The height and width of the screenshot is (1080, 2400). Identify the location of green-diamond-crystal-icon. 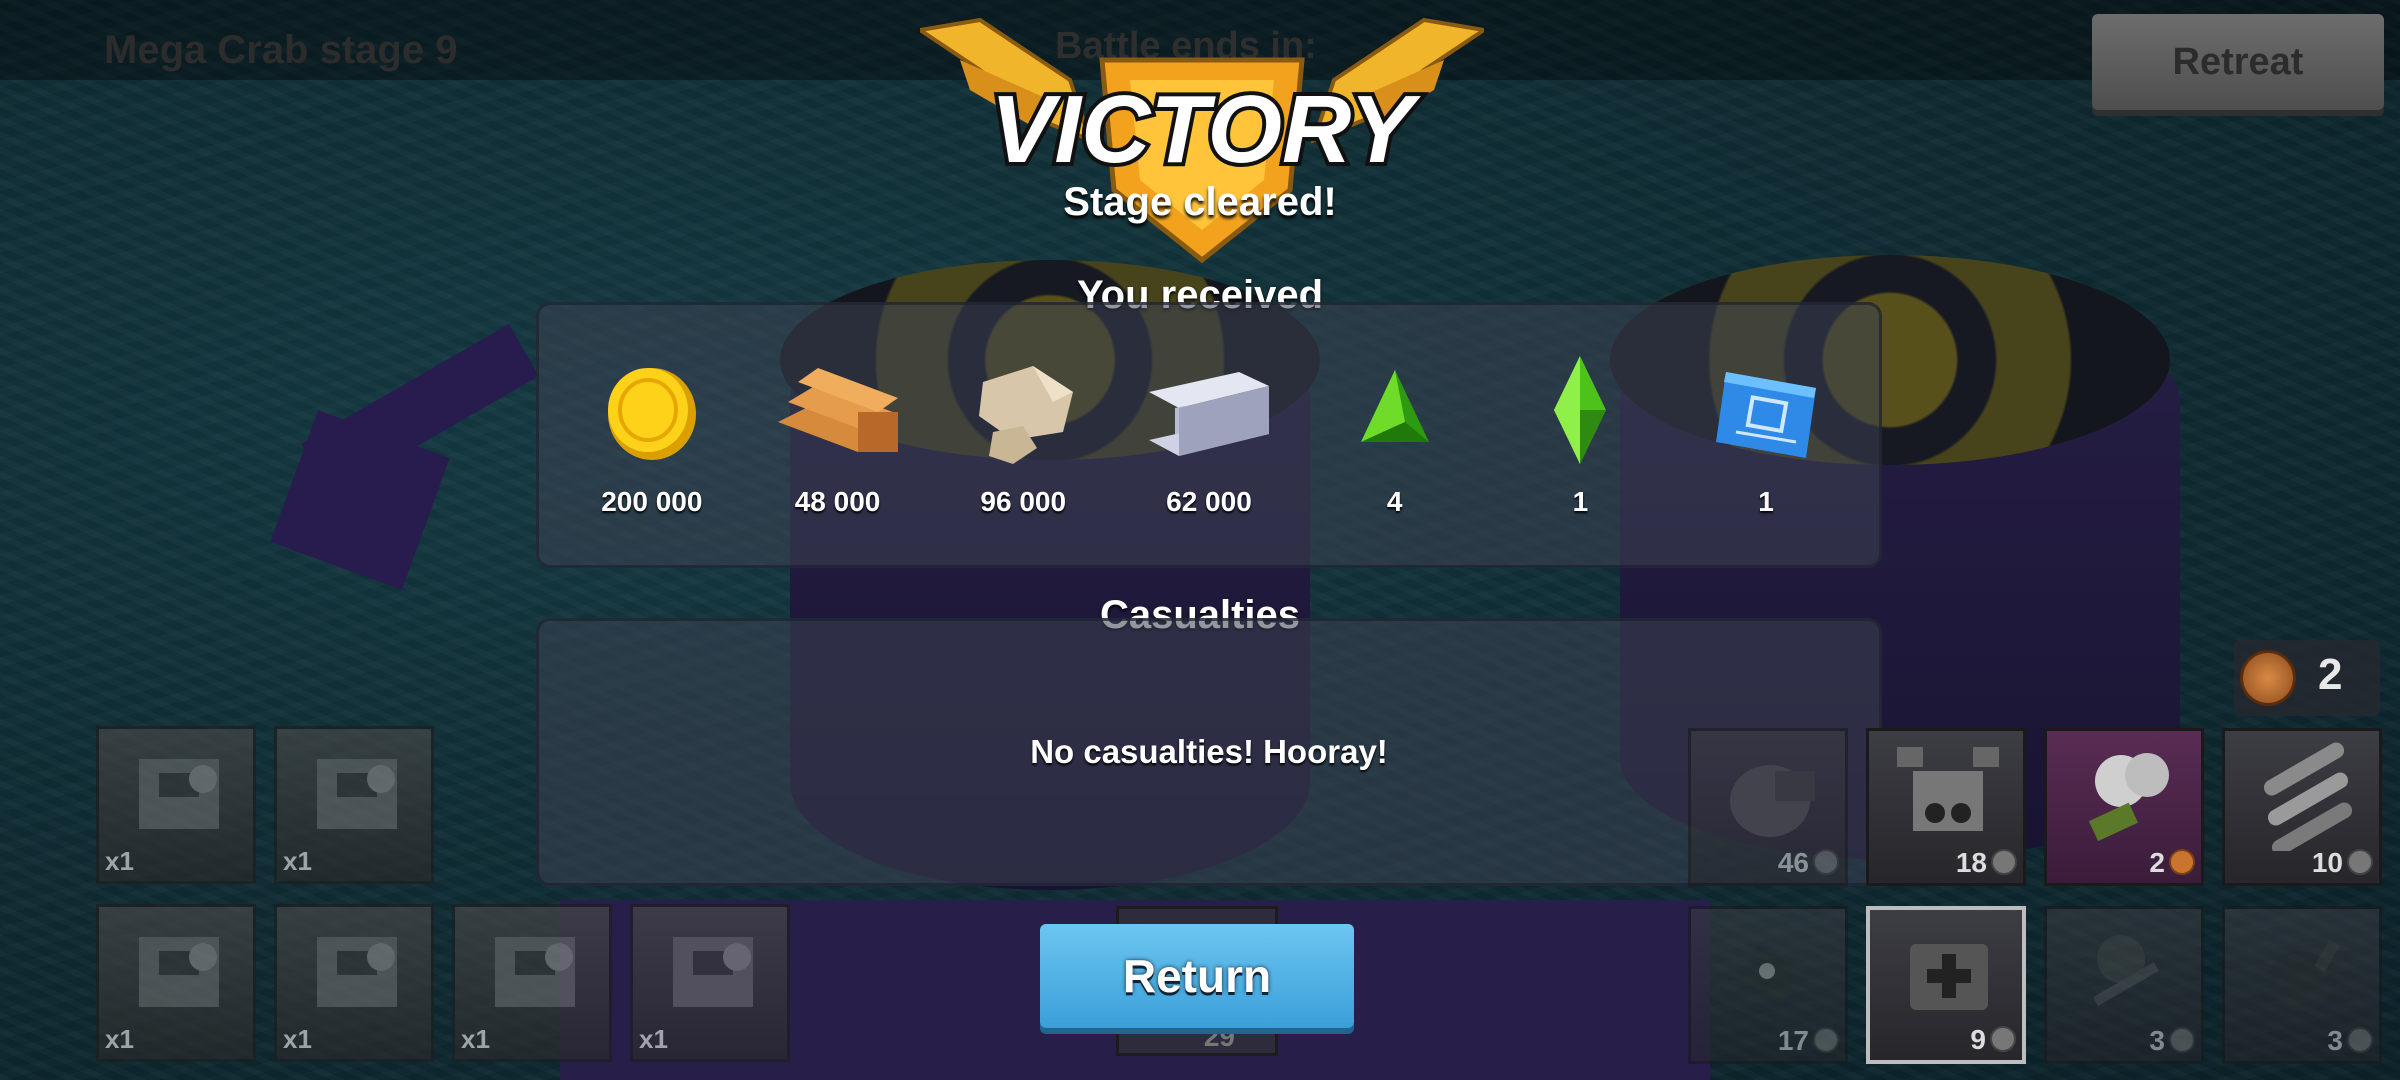
(1580, 410).